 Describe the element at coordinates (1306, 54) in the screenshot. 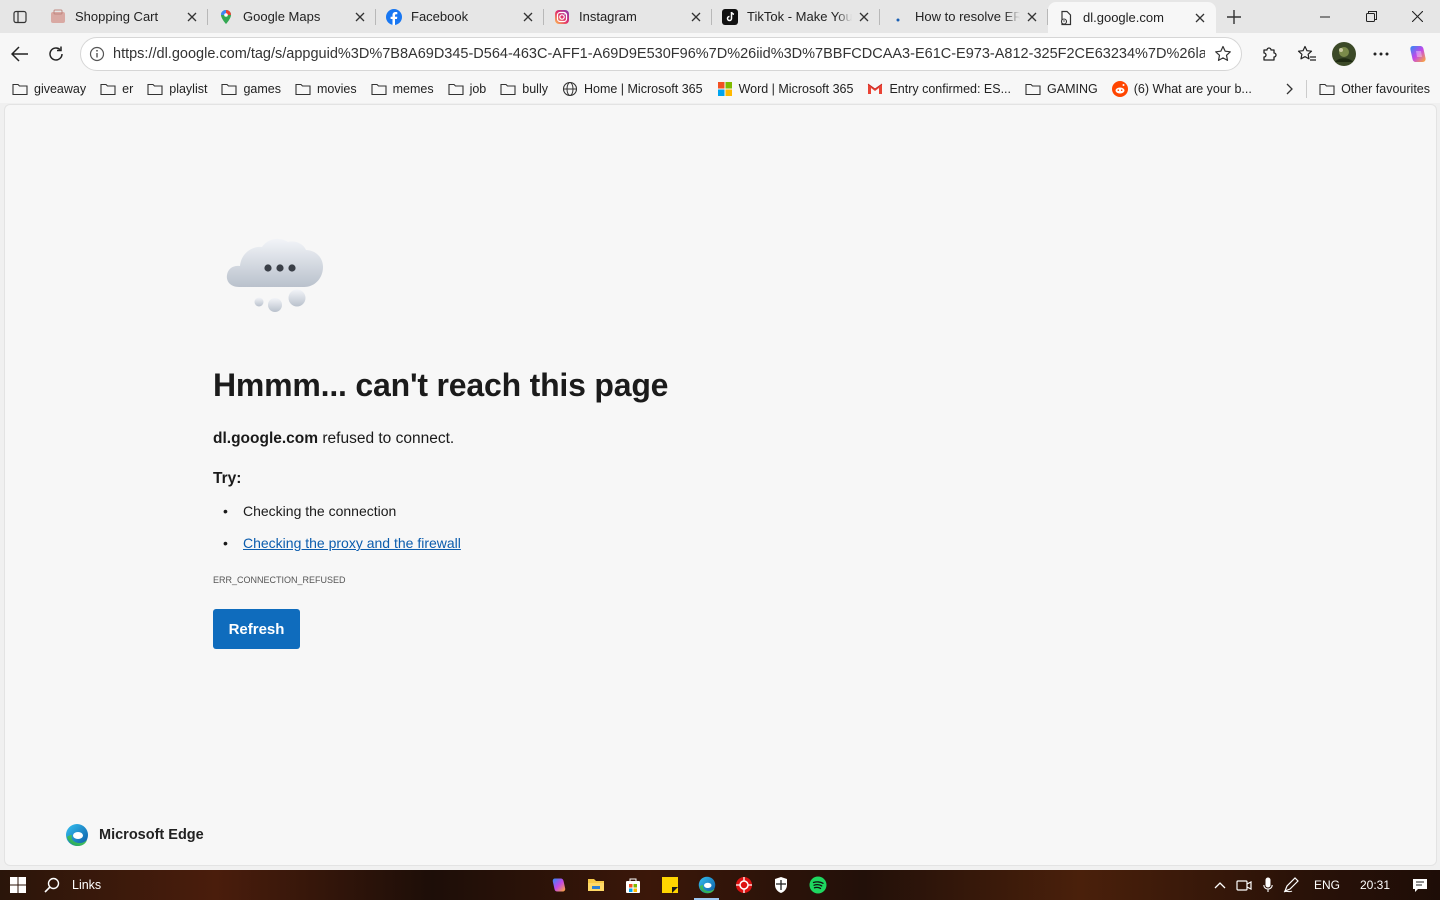

I see `favourites-button` at that location.